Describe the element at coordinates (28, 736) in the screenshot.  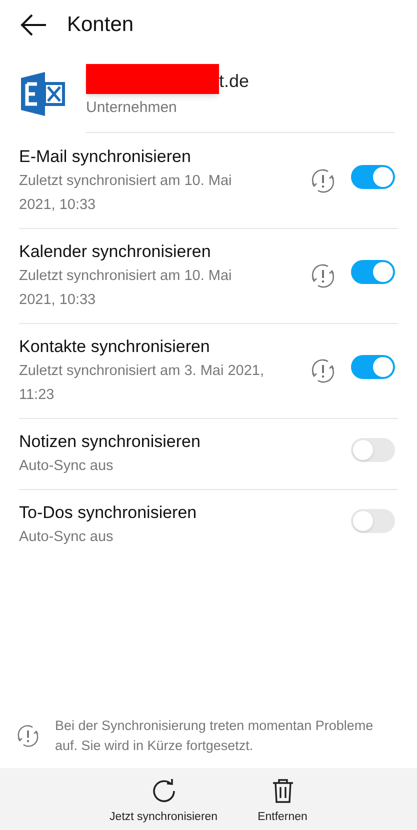
I see `sync-warning-icon` at that location.